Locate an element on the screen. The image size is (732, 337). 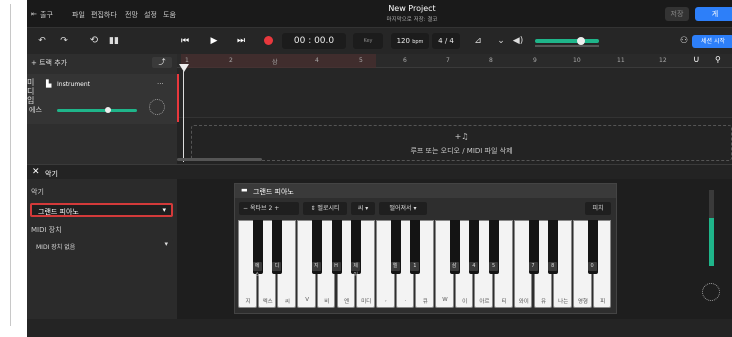
time-display: 00 : 00.0 is located at coordinates (314, 41).